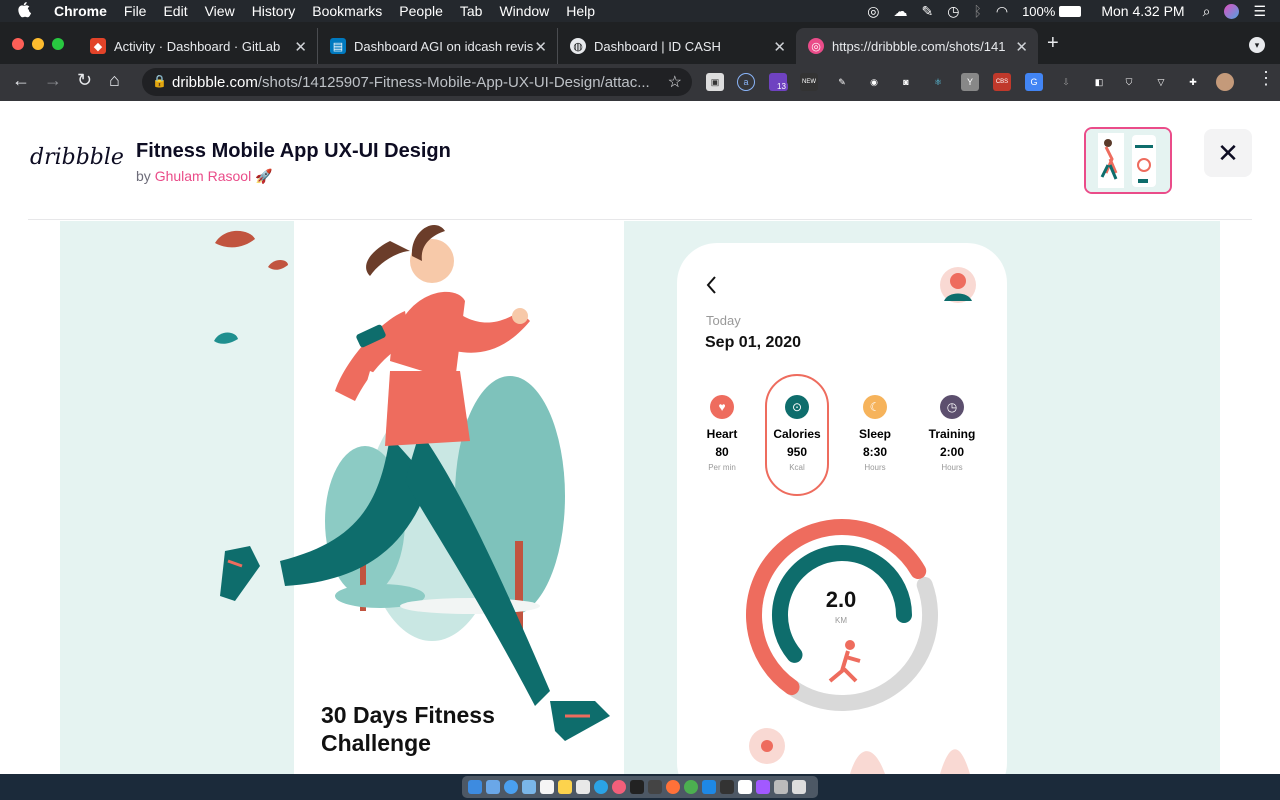 The width and height of the screenshot is (1280, 800). What do you see at coordinates (928, 11) in the screenshot?
I see `paw-icon: ✎` at bounding box center [928, 11].